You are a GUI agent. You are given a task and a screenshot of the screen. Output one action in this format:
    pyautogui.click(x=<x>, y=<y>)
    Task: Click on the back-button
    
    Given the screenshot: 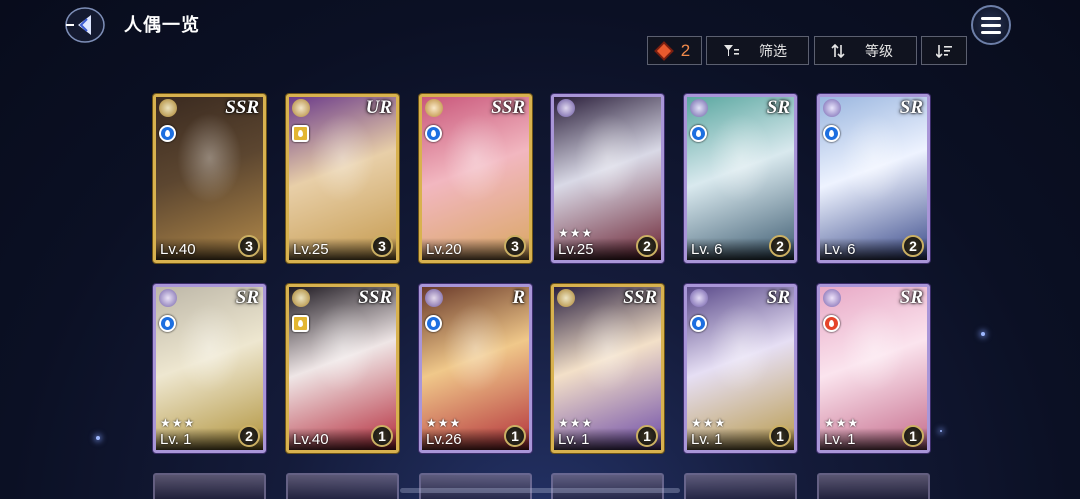 What is the action you would take?
    pyautogui.click(x=85, y=25)
    